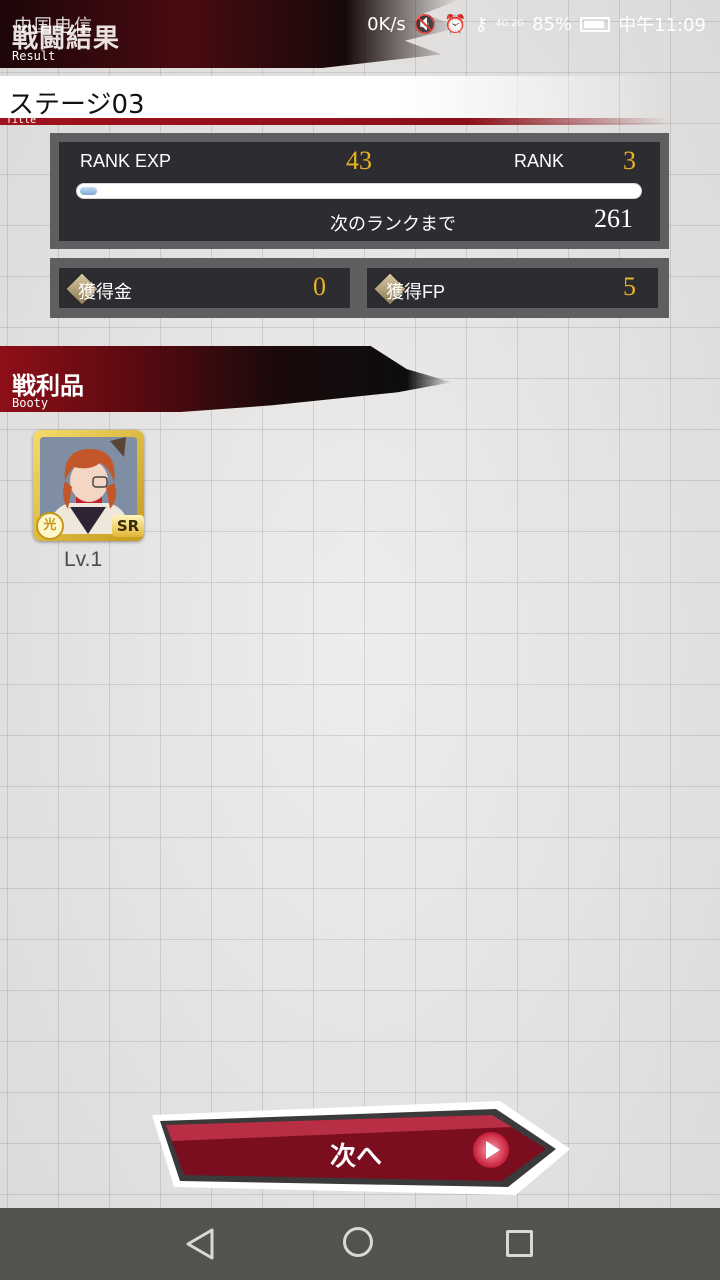 The width and height of the screenshot is (720, 1280). What do you see at coordinates (360, 25) in the screenshot?
I see `status-bar: 中国电信 0K/s 🔇 ⏰ ⚷ 4G 2G 85% 中午11:09` at bounding box center [360, 25].